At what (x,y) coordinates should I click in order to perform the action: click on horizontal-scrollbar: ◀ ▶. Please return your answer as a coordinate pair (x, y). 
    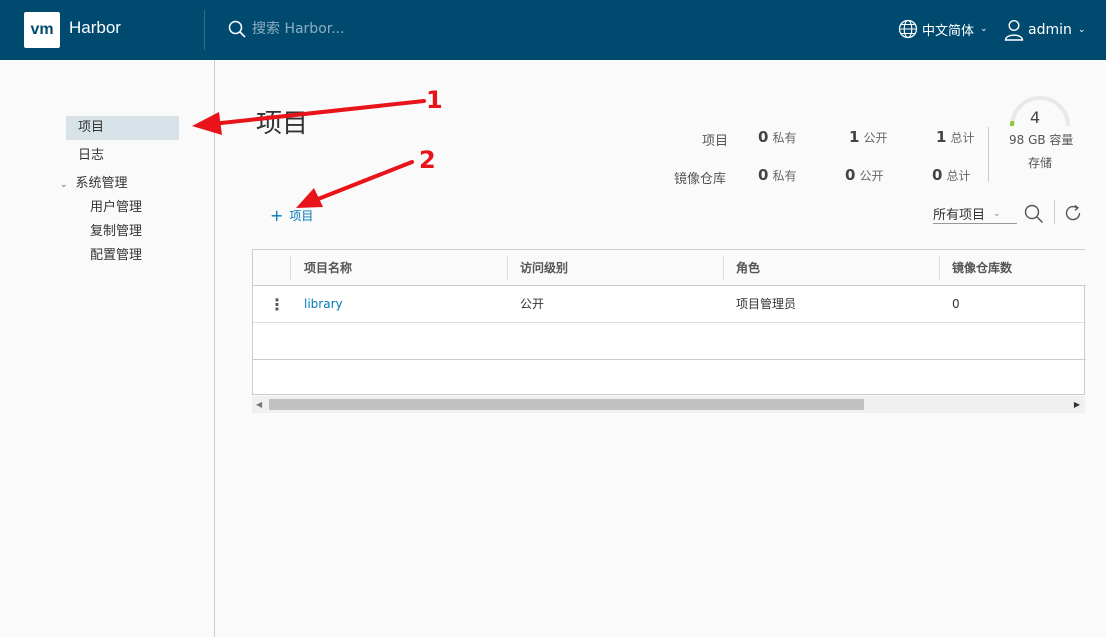
    Looking at the image, I should click on (668, 404).